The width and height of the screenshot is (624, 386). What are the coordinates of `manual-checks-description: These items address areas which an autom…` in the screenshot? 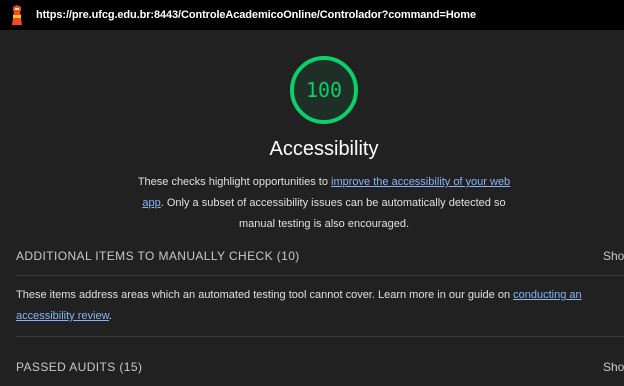 It's located at (311, 306).